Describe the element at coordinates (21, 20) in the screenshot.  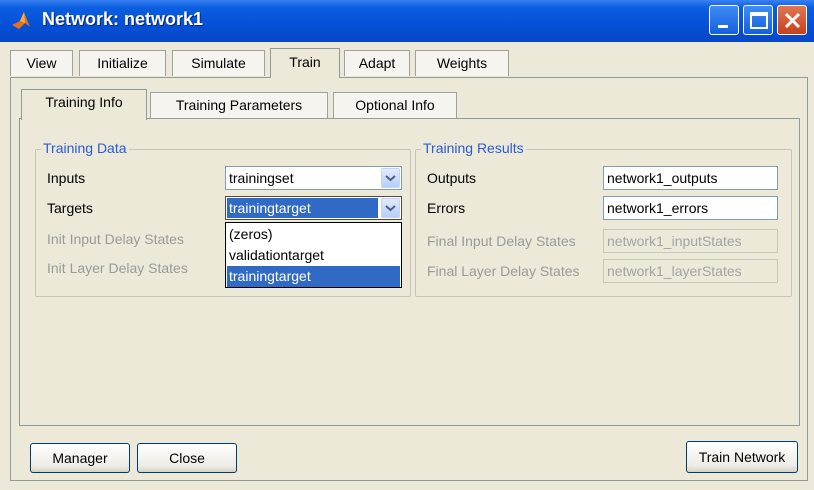
I see `matlab-icon` at that location.